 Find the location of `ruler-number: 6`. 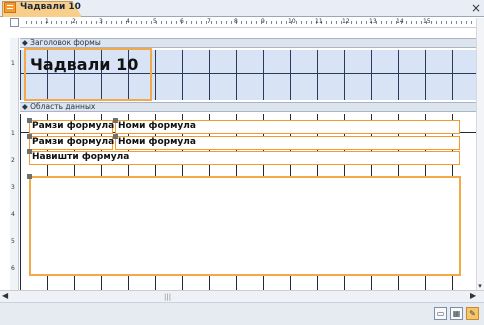

ruler-number: 6 is located at coordinates (182, 21).